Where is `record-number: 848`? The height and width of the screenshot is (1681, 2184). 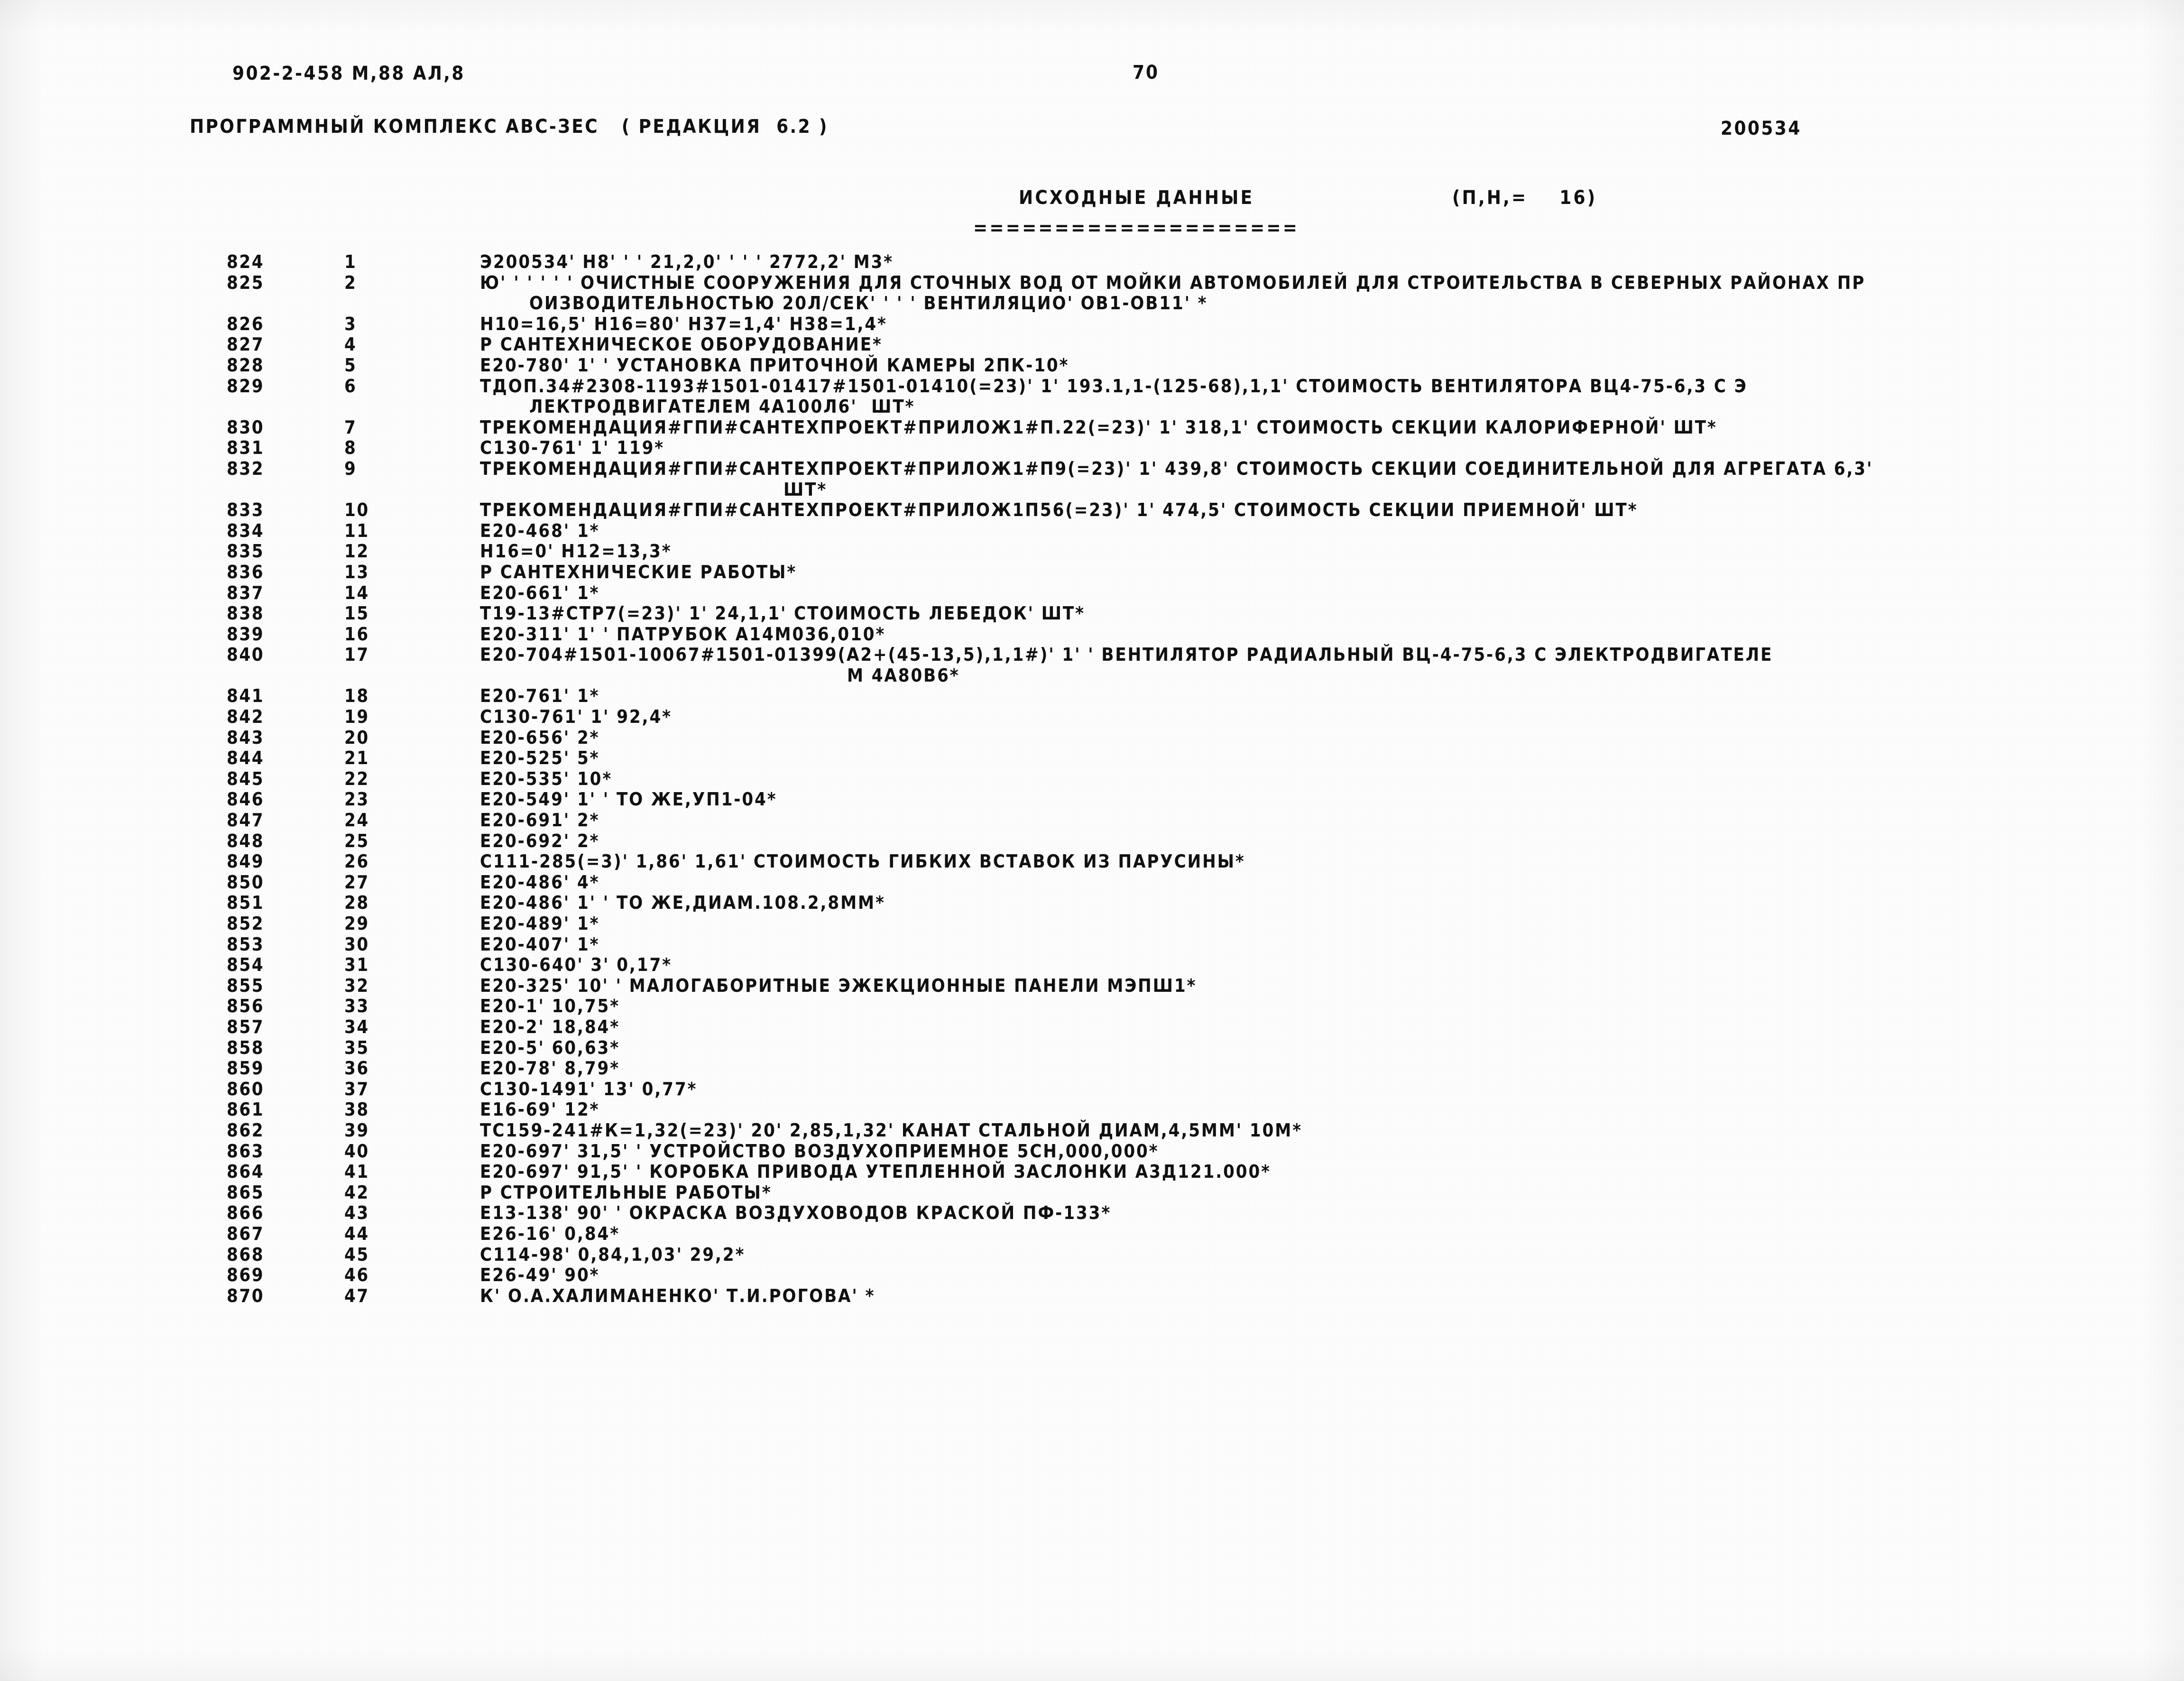 record-number: 848 is located at coordinates (246, 841).